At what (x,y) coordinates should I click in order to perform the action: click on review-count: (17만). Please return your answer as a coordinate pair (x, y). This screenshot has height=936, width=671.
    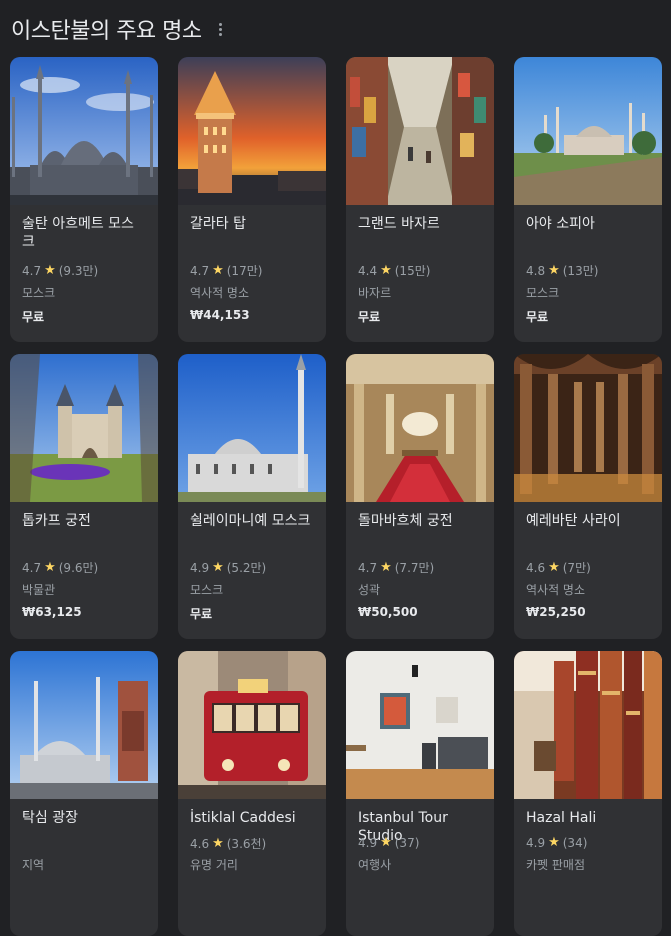
    Looking at the image, I should click on (244, 271).